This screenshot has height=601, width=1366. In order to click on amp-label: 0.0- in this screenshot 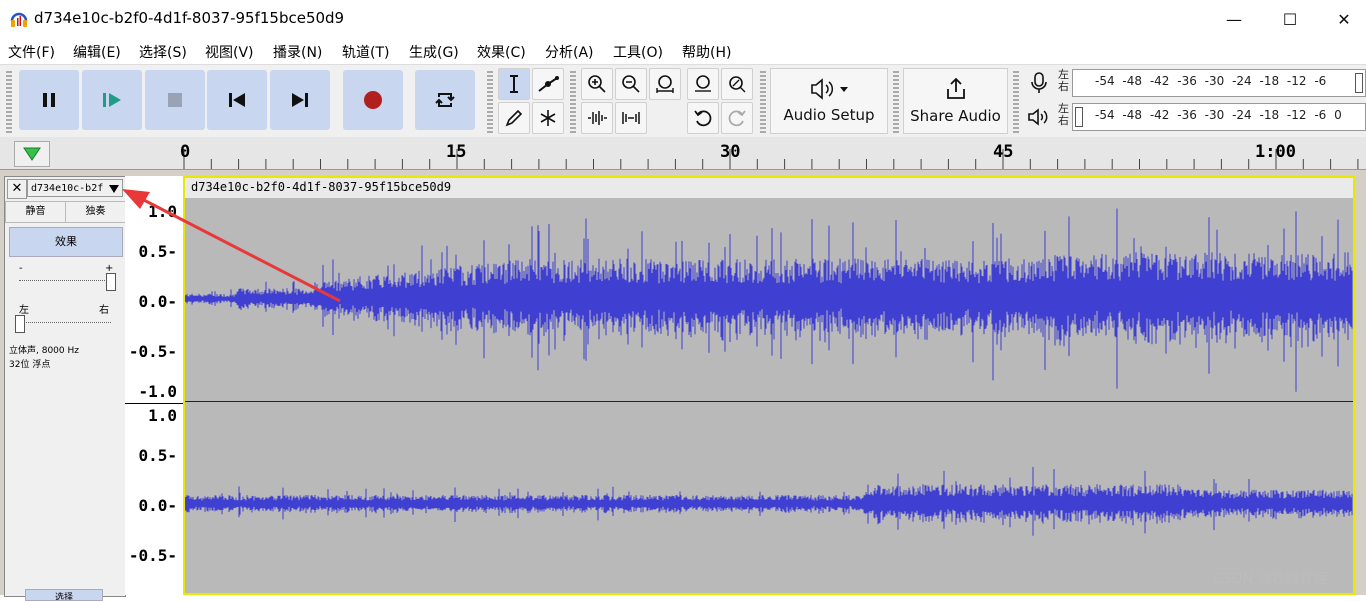, I will do `click(157, 505)`.